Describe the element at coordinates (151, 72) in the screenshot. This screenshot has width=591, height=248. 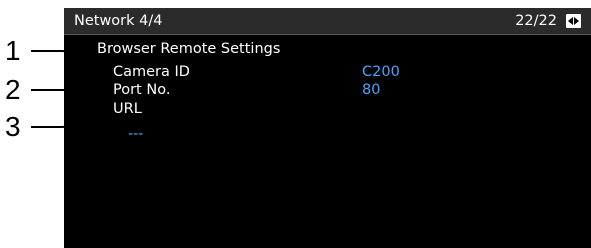
I see `camera-id-label: Camera ID` at that location.